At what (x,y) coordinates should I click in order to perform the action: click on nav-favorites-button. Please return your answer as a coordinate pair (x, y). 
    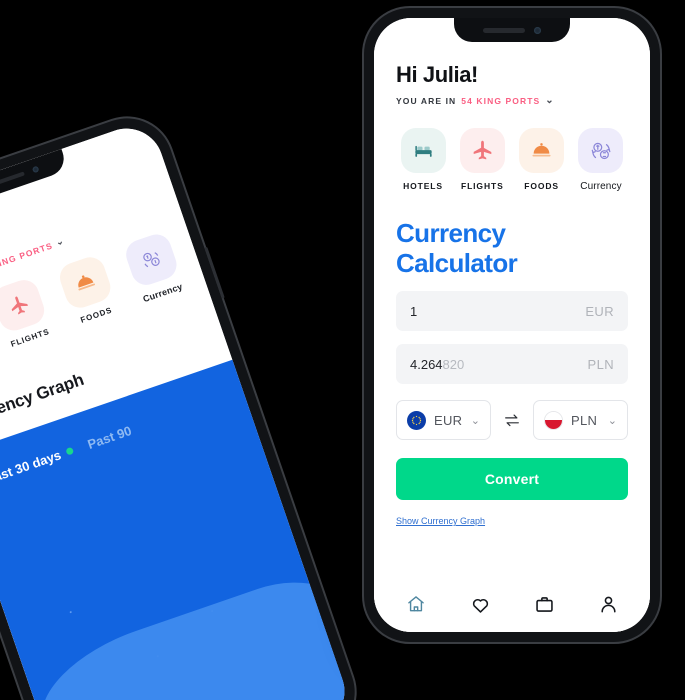
    Looking at the image, I should click on (480, 604).